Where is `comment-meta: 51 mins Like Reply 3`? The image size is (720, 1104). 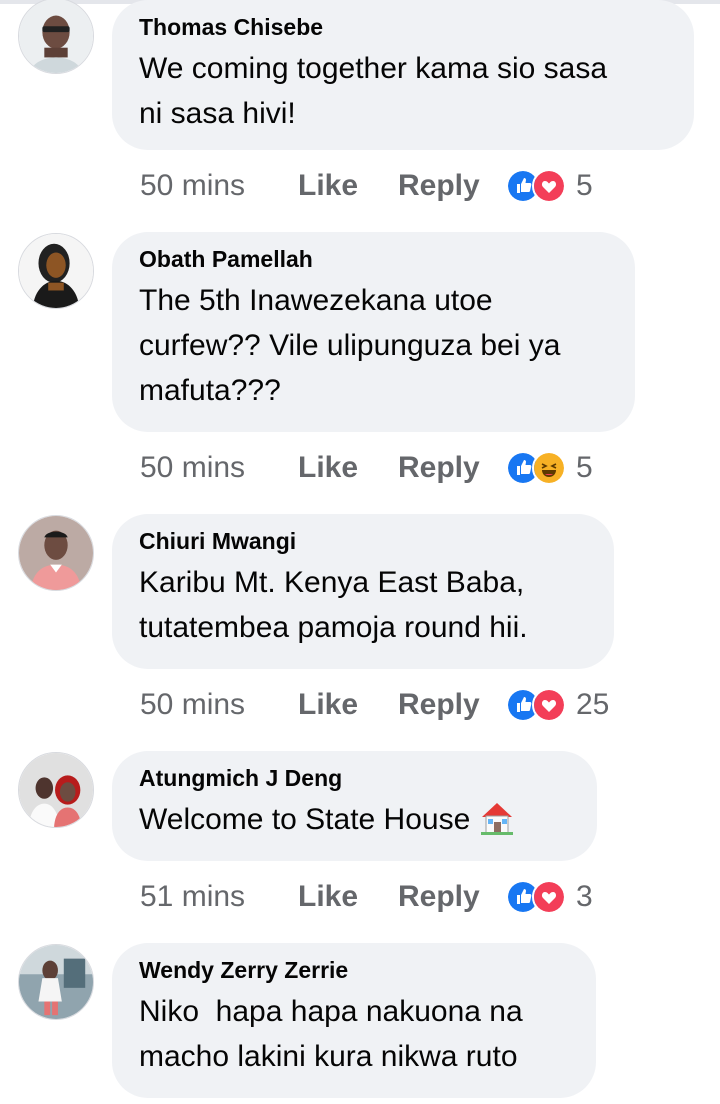 comment-meta: 51 mins Like Reply 3 is located at coordinates (366, 897).